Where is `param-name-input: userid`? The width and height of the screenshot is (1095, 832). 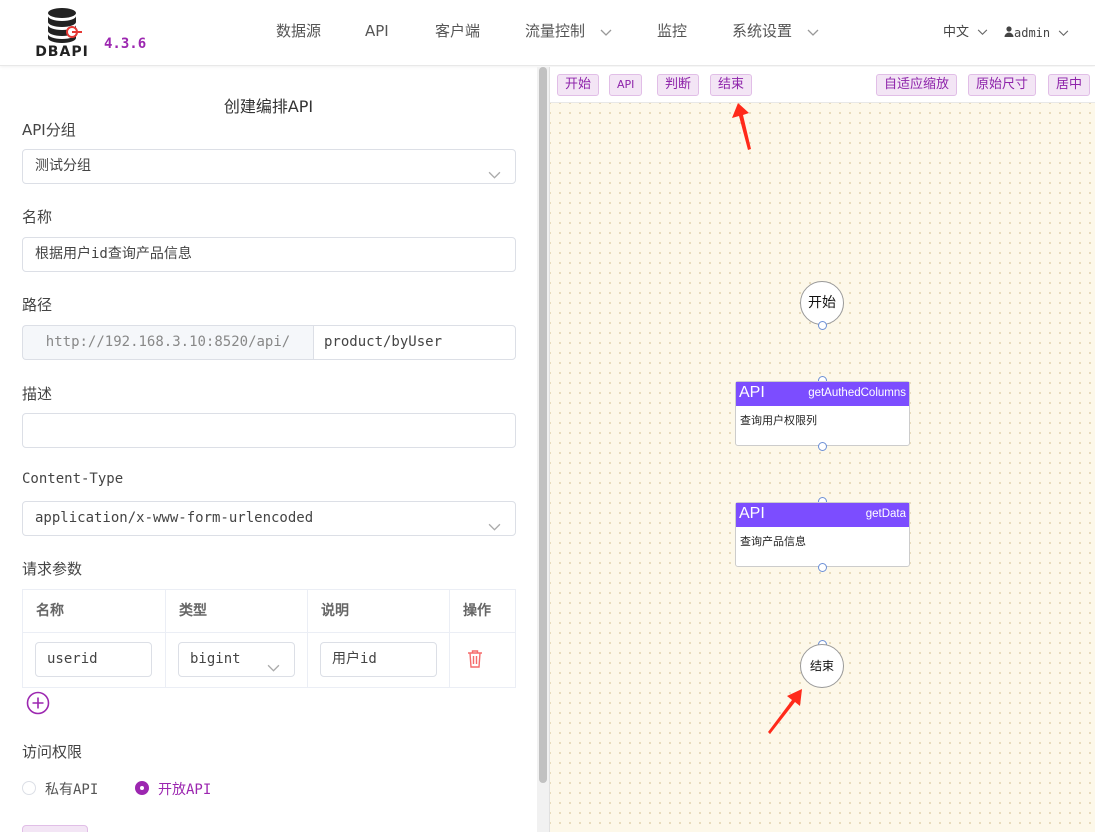 param-name-input: userid is located at coordinates (93, 659).